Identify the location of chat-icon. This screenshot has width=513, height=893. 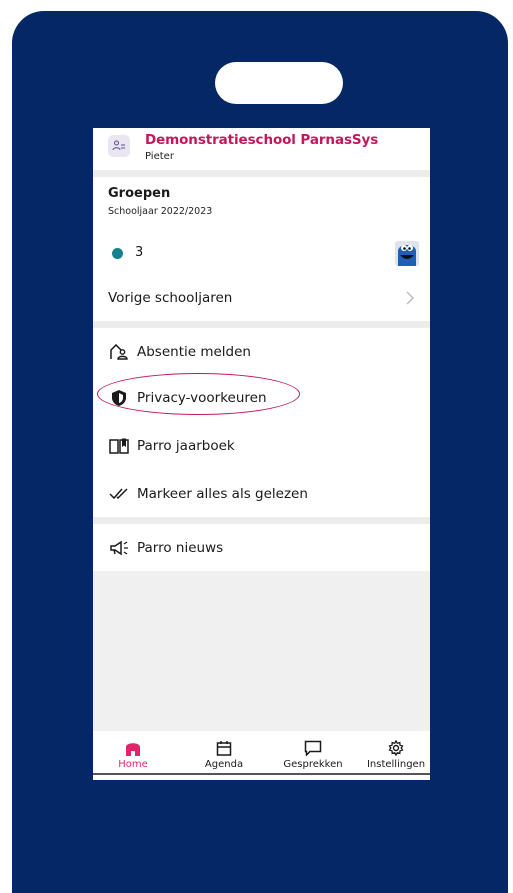
(313, 748).